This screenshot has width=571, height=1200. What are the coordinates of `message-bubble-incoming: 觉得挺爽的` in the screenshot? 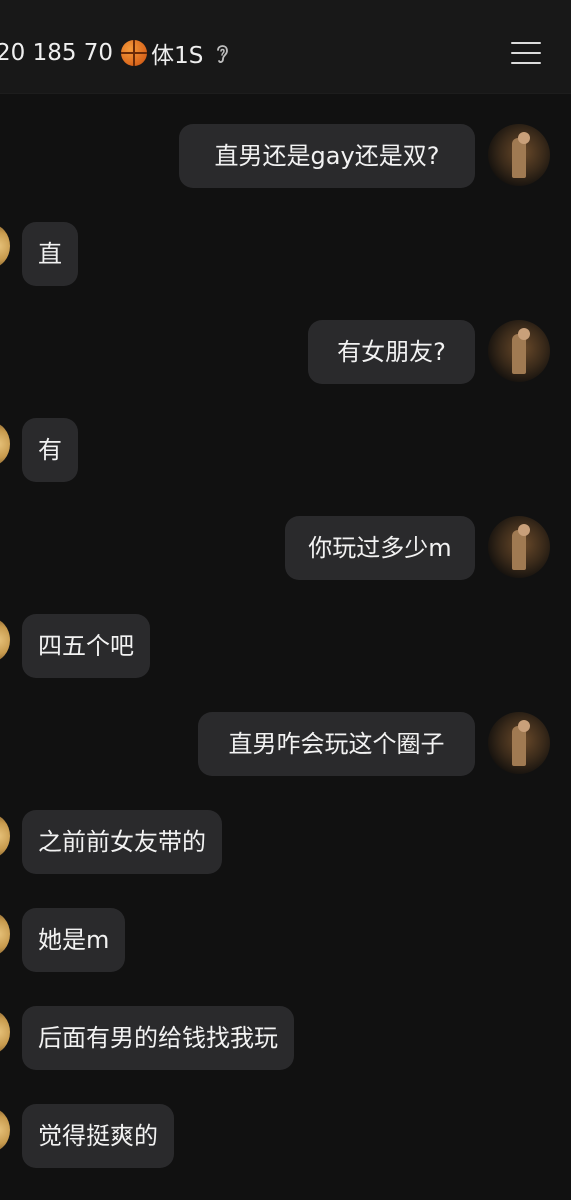 It's located at (98, 1136).